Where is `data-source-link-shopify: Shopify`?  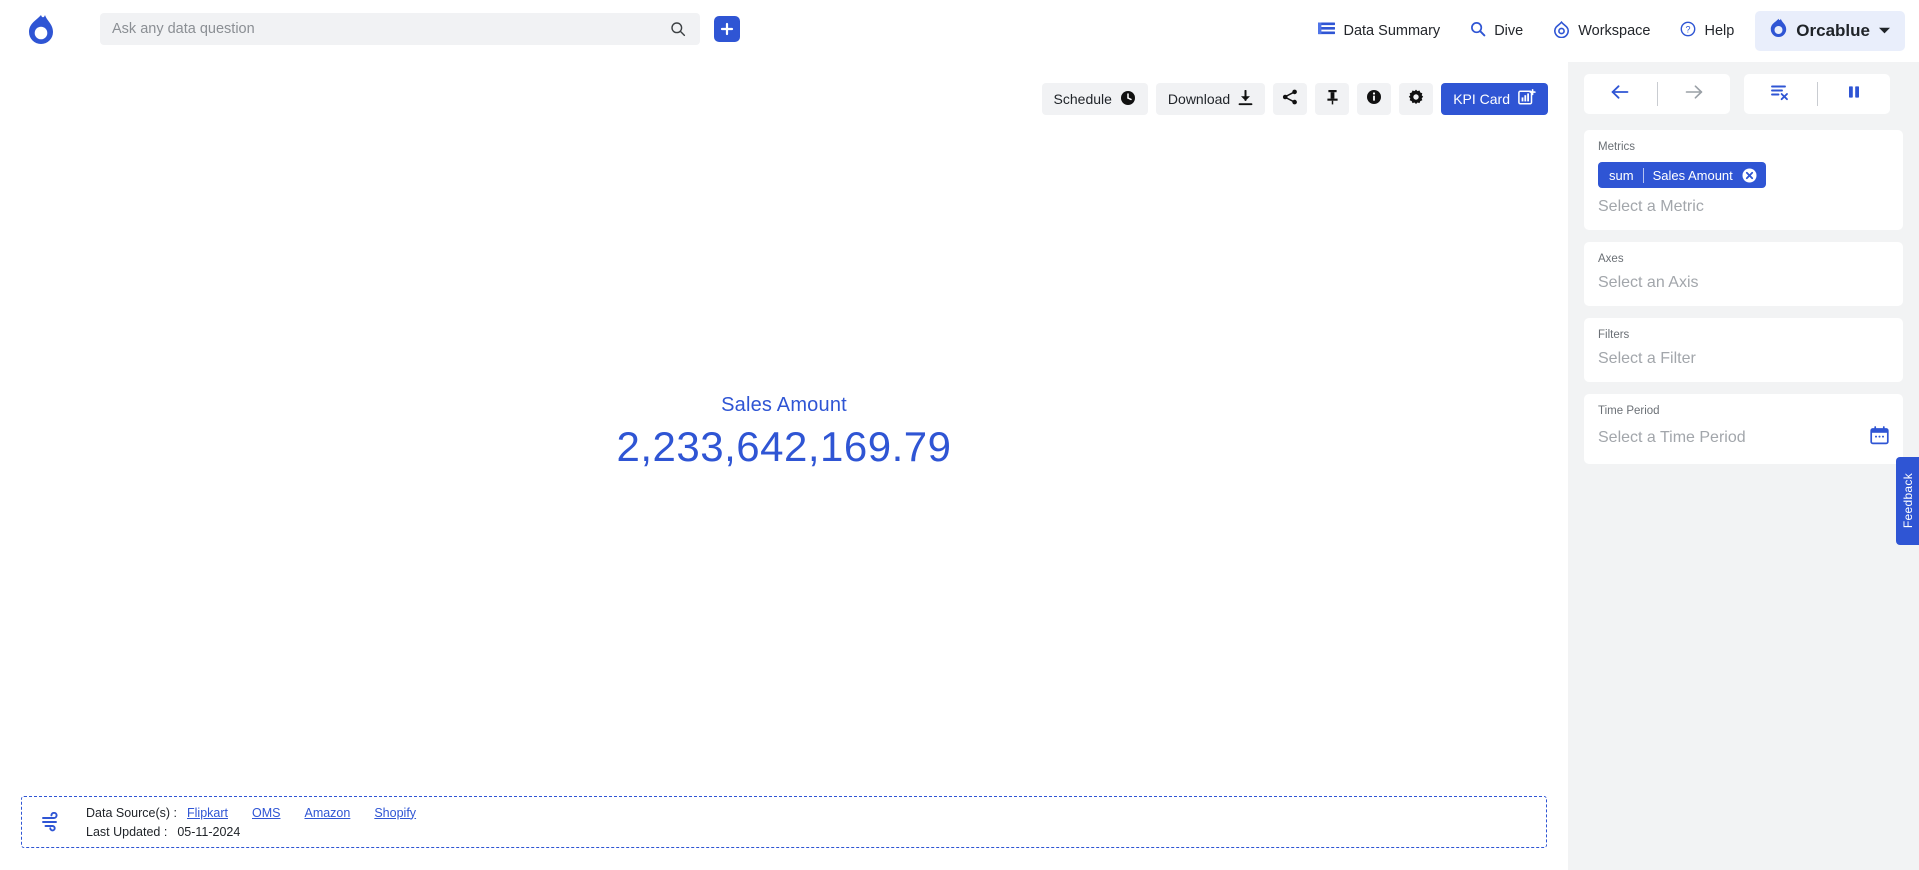
data-source-link-shopify: Shopify is located at coordinates (395, 813).